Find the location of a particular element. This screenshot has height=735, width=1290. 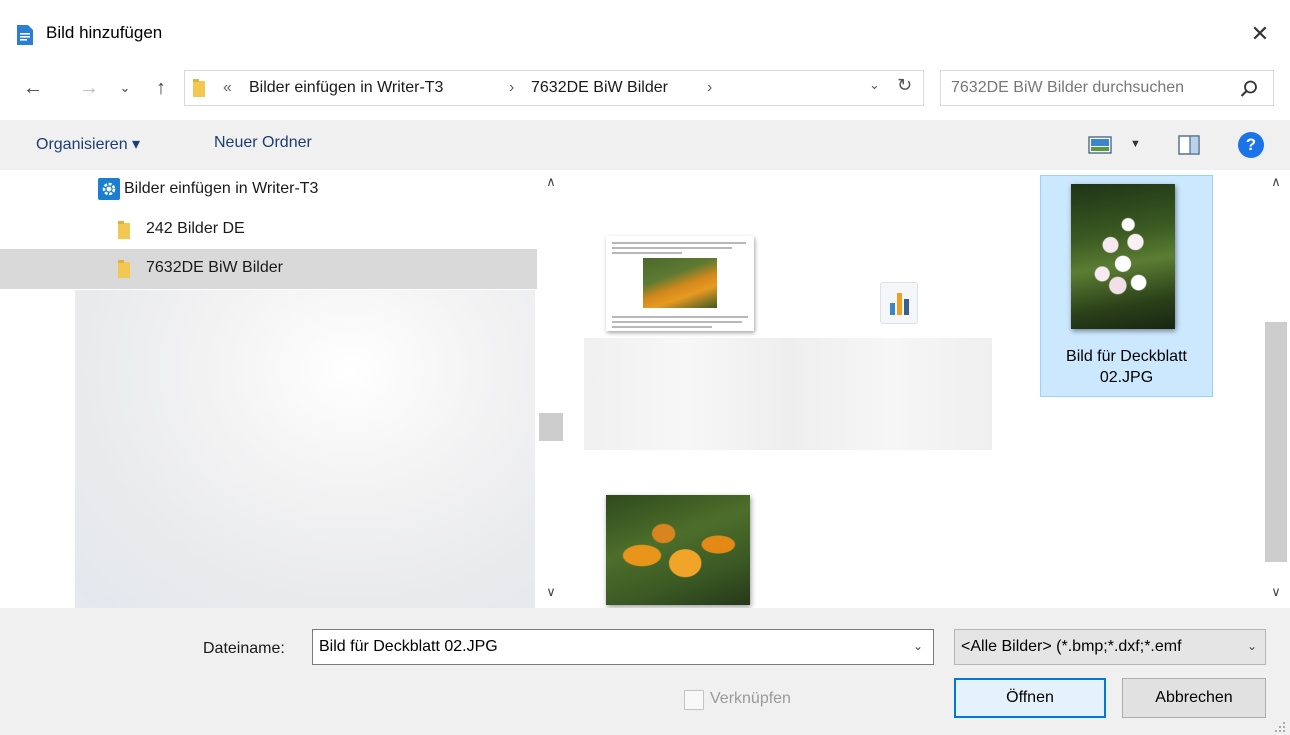

view-options-icon is located at coordinates (1100, 145).